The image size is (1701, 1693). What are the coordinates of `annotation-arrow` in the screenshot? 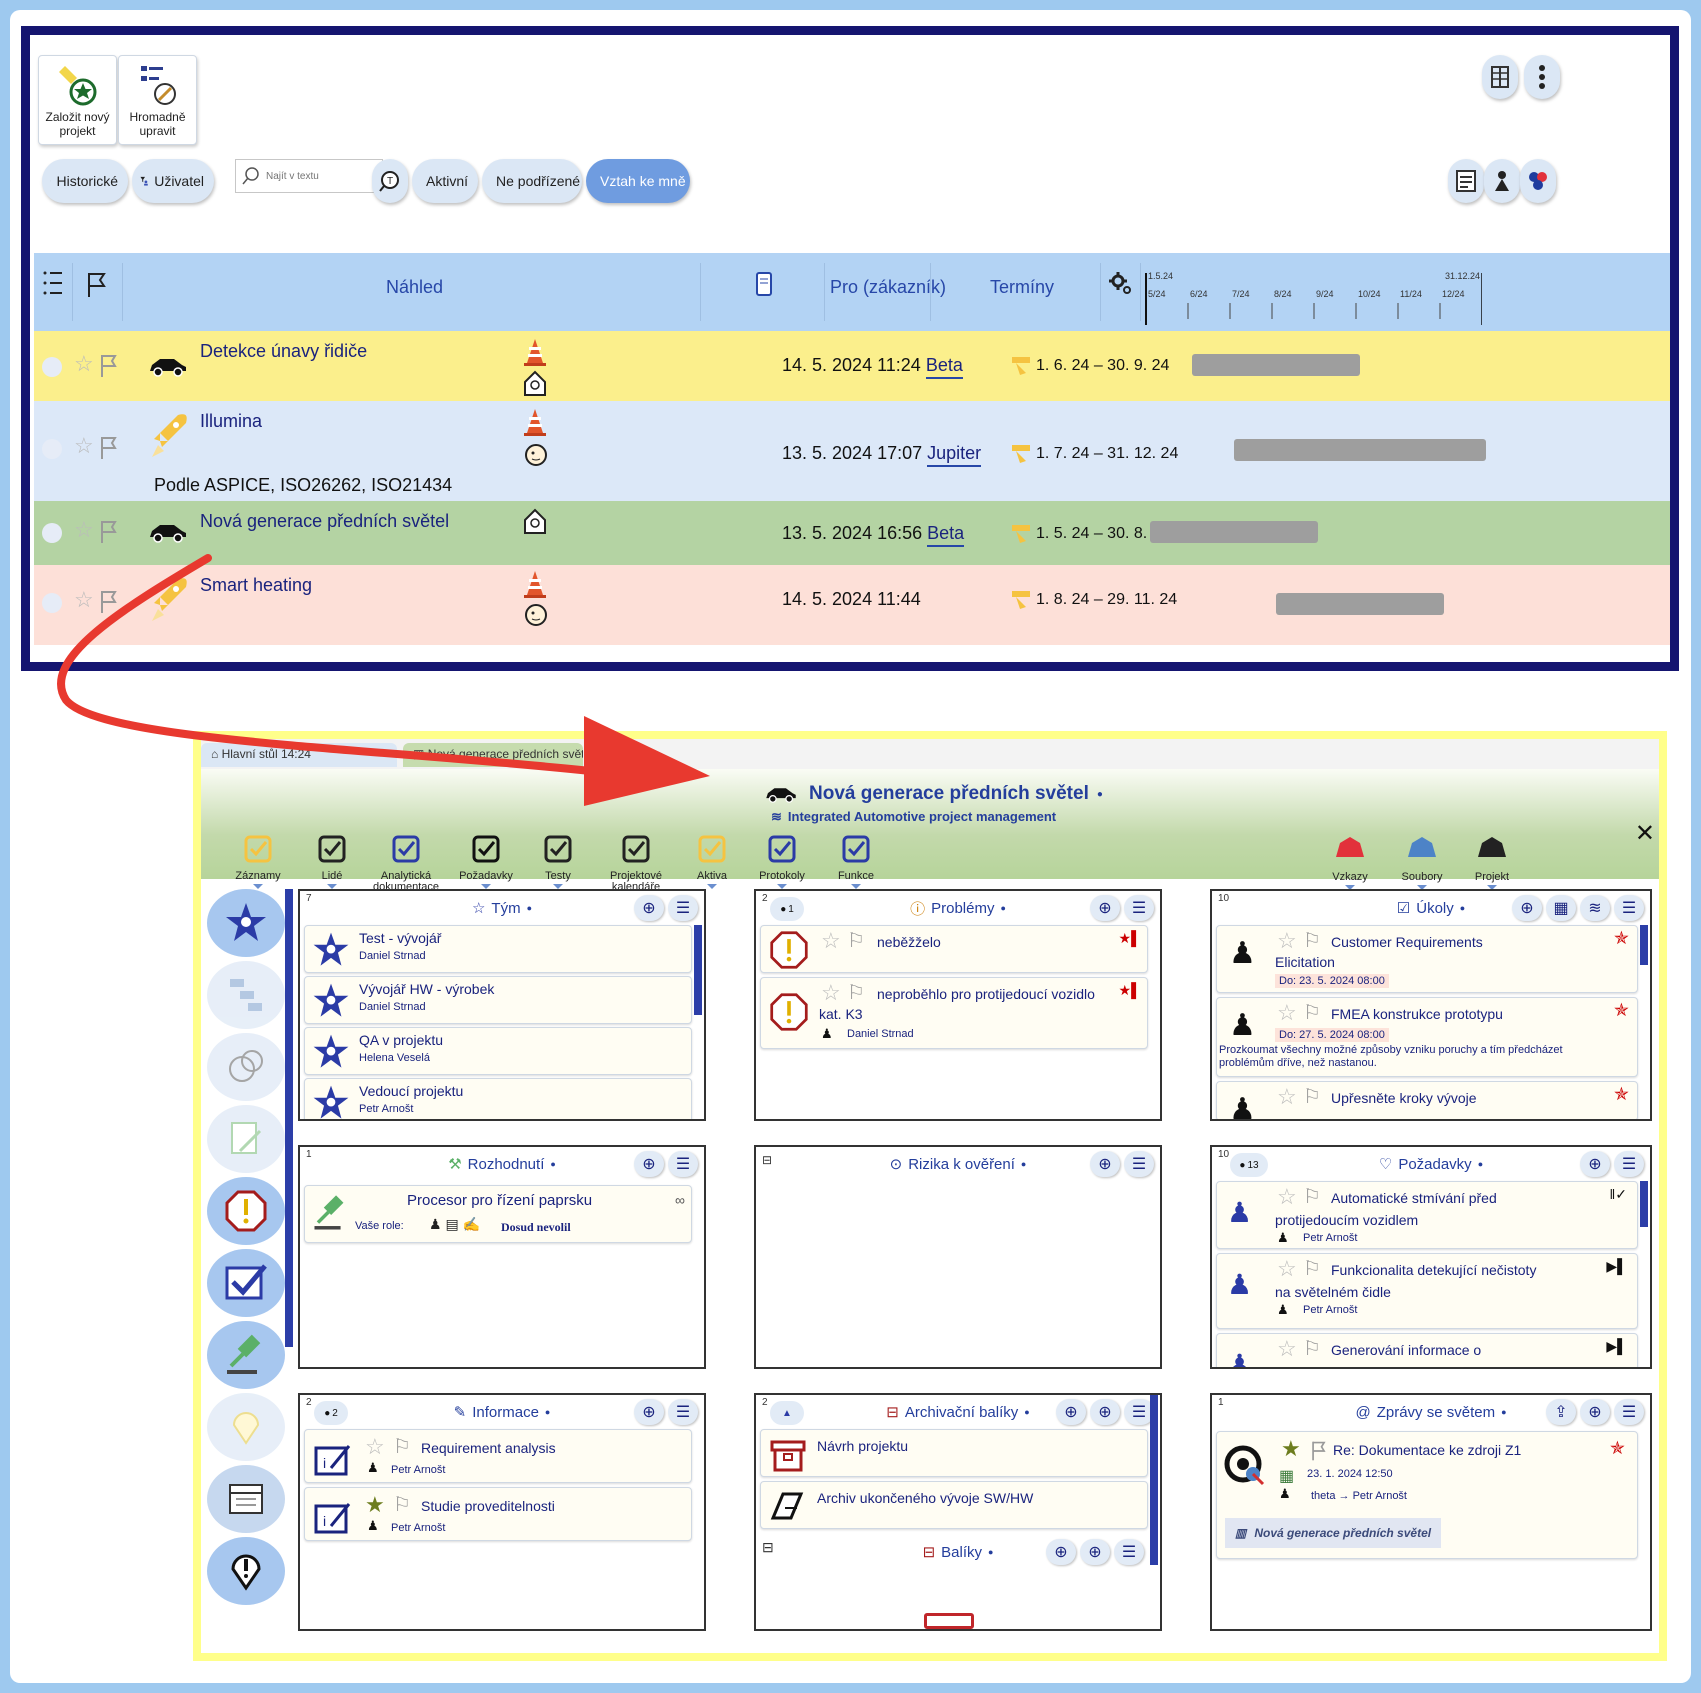 It's located at (383, 680).